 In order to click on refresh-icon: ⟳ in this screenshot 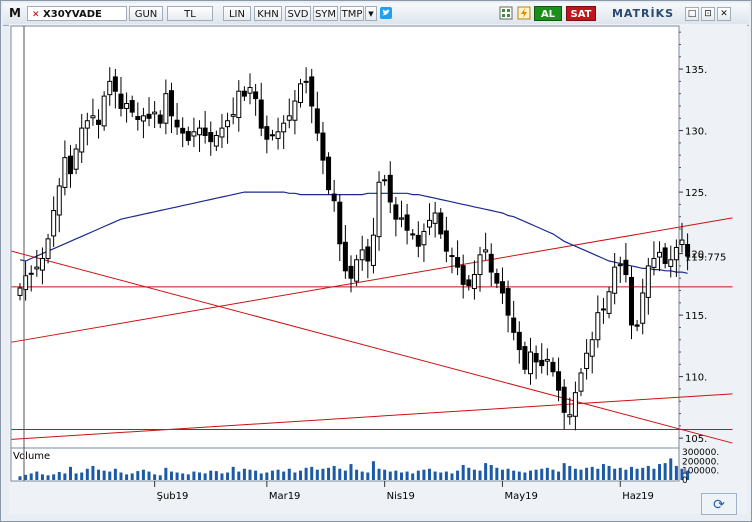, I will do `click(719, 504)`.